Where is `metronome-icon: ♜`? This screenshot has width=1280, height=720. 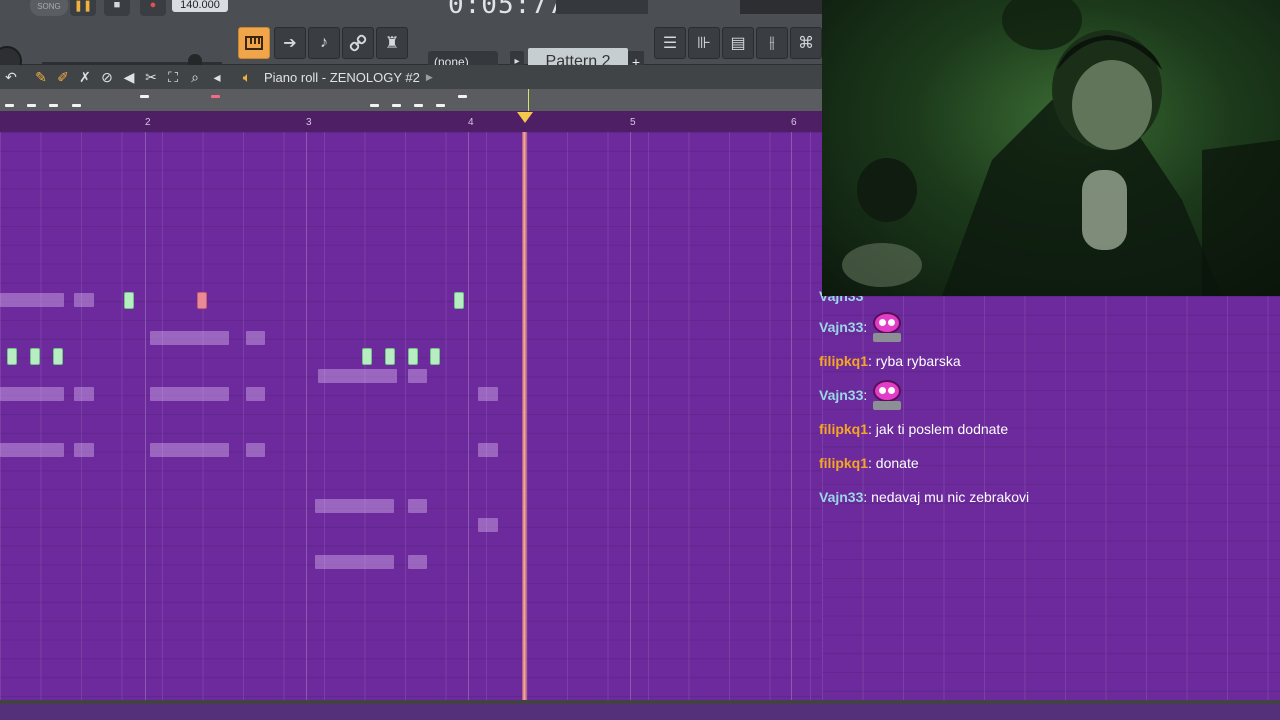
metronome-icon: ♜ is located at coordinates (392, 43).